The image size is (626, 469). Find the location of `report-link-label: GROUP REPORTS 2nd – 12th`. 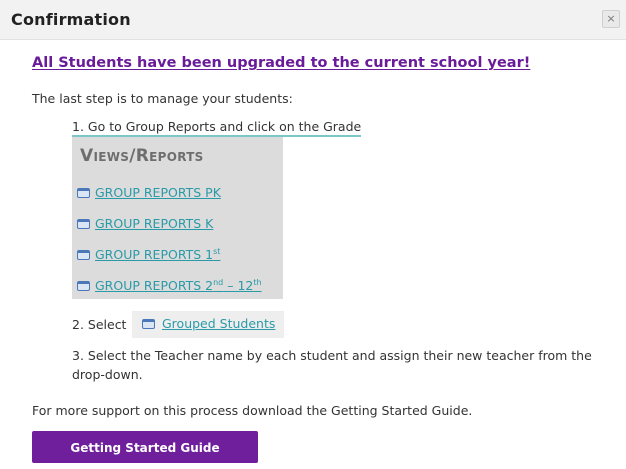

report-link-label: GROUP REPORTS 2nd – 12th is located at coordinates (178, 285).